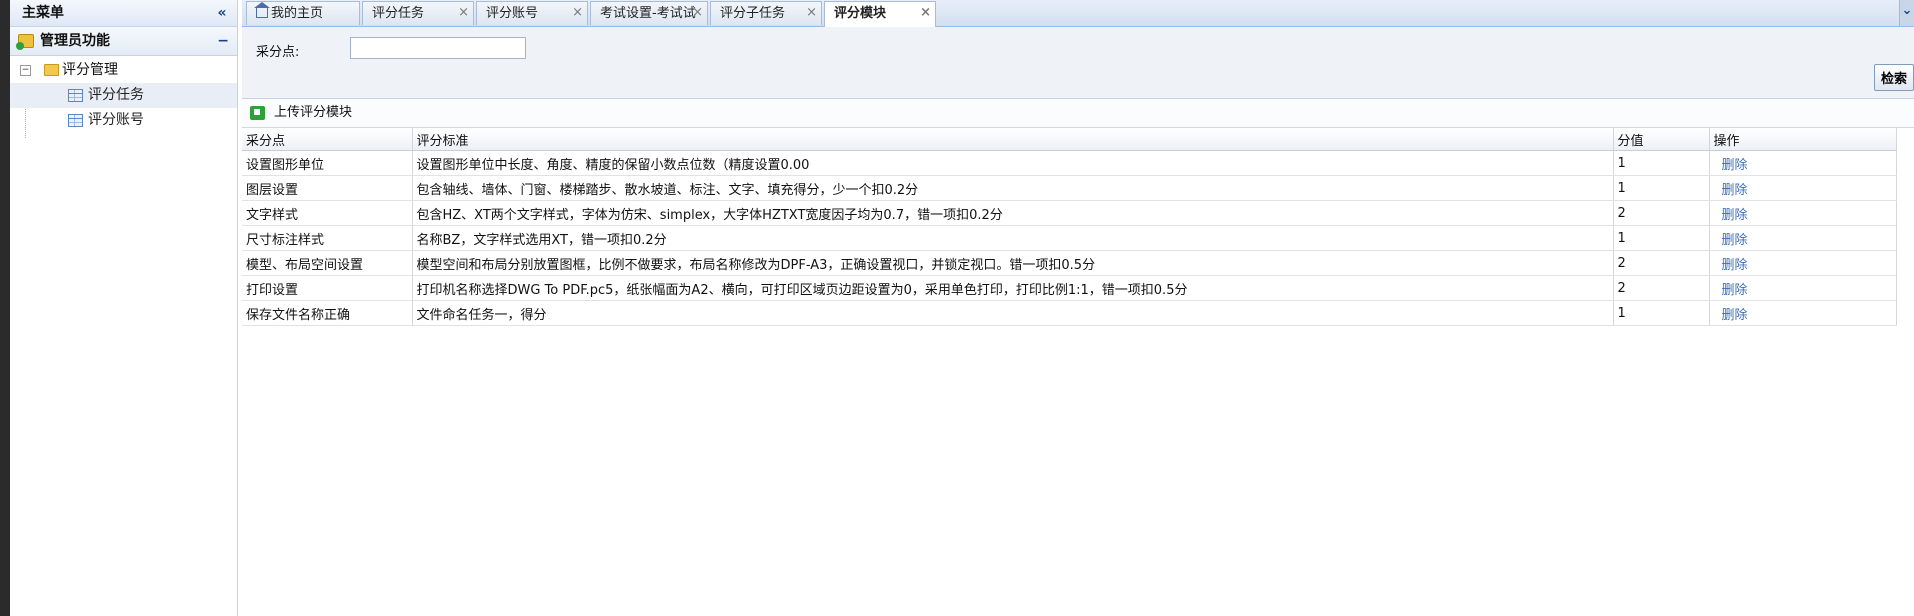  I want to click on cell-point: 模型、布局空间设置, so click(327, 263).